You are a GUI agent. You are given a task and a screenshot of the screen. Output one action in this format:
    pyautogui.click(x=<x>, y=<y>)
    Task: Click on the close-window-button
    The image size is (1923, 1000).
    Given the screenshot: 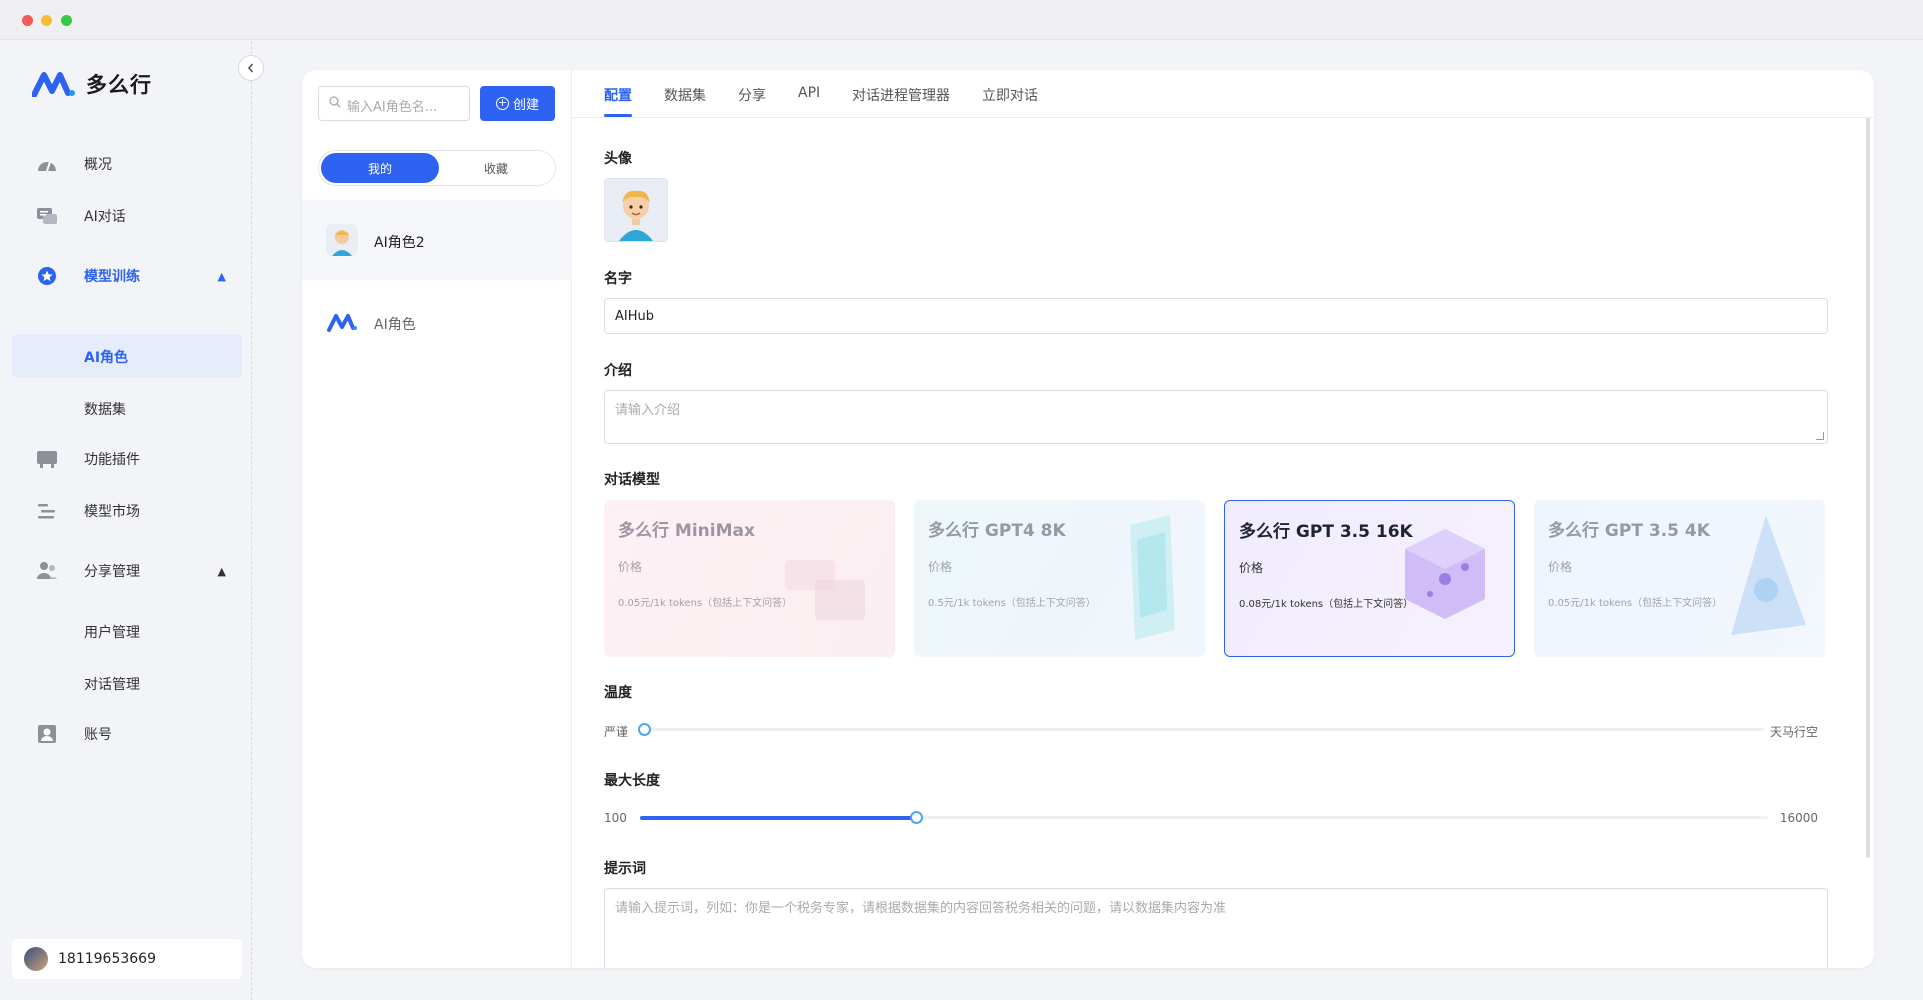 What is the action you would take?
    pyautogui.click(x=27, y=20)
    